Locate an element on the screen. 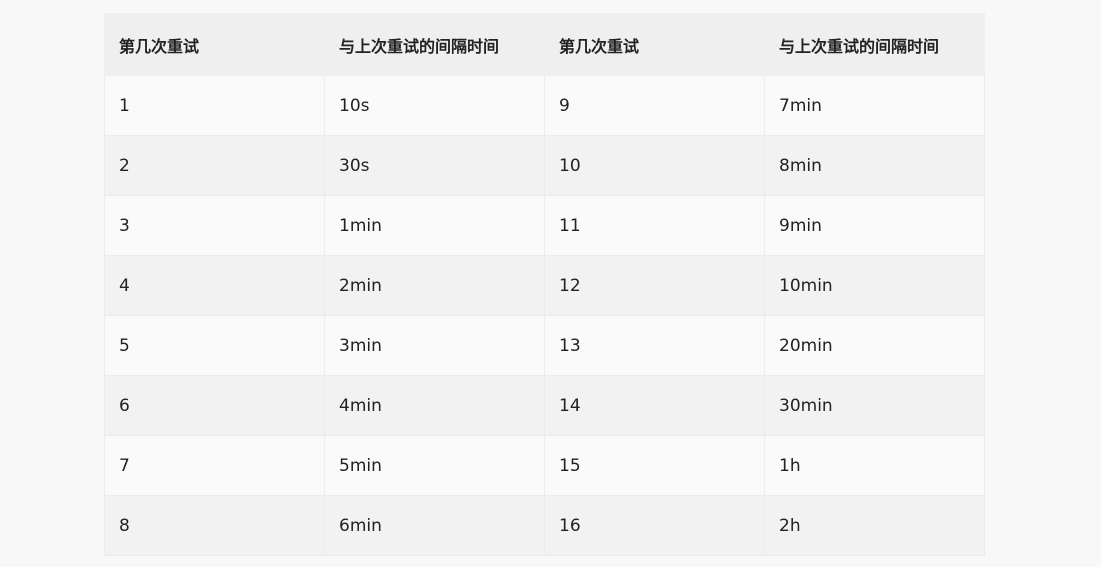 The width and height of the screenshot is (1101, 567). table-row: 4 2min 12 10min is located at coordinates (544, 285).